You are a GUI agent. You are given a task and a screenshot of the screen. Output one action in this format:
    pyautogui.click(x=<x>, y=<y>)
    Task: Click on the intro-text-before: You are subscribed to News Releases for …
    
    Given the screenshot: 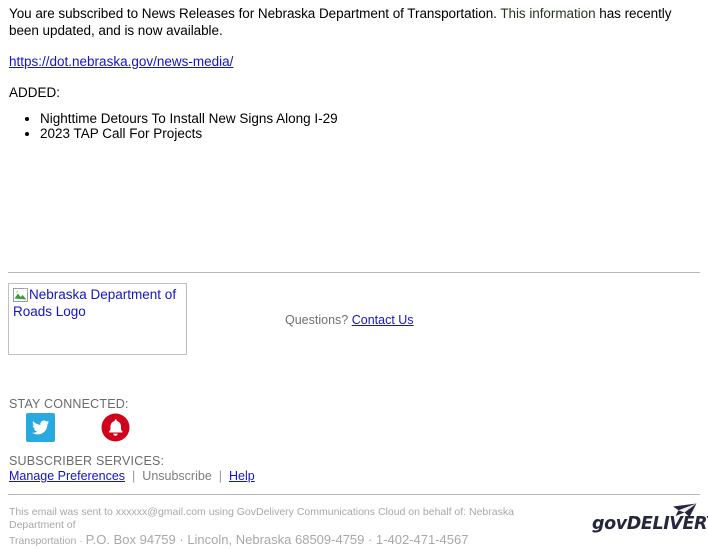 What is the action you would take?
    pyautogui.click(x=255, y=13)
    